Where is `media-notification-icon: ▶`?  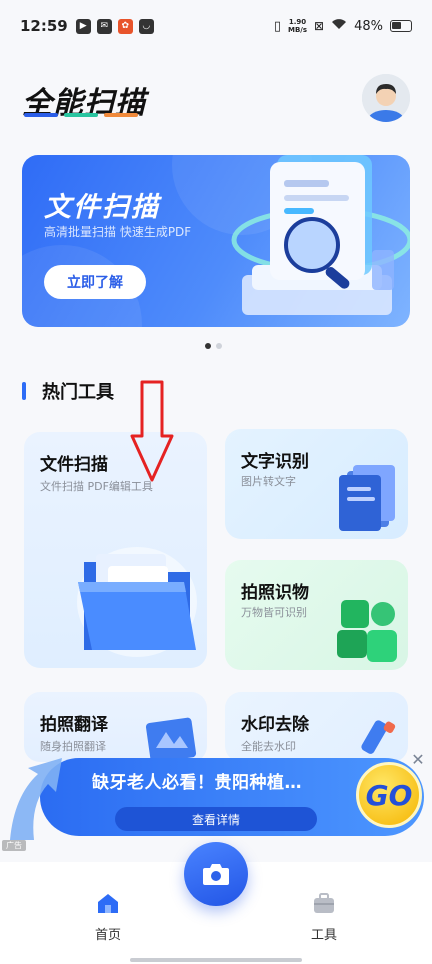 media-notification-icon: ▶ is located at coordinates (83, 26).